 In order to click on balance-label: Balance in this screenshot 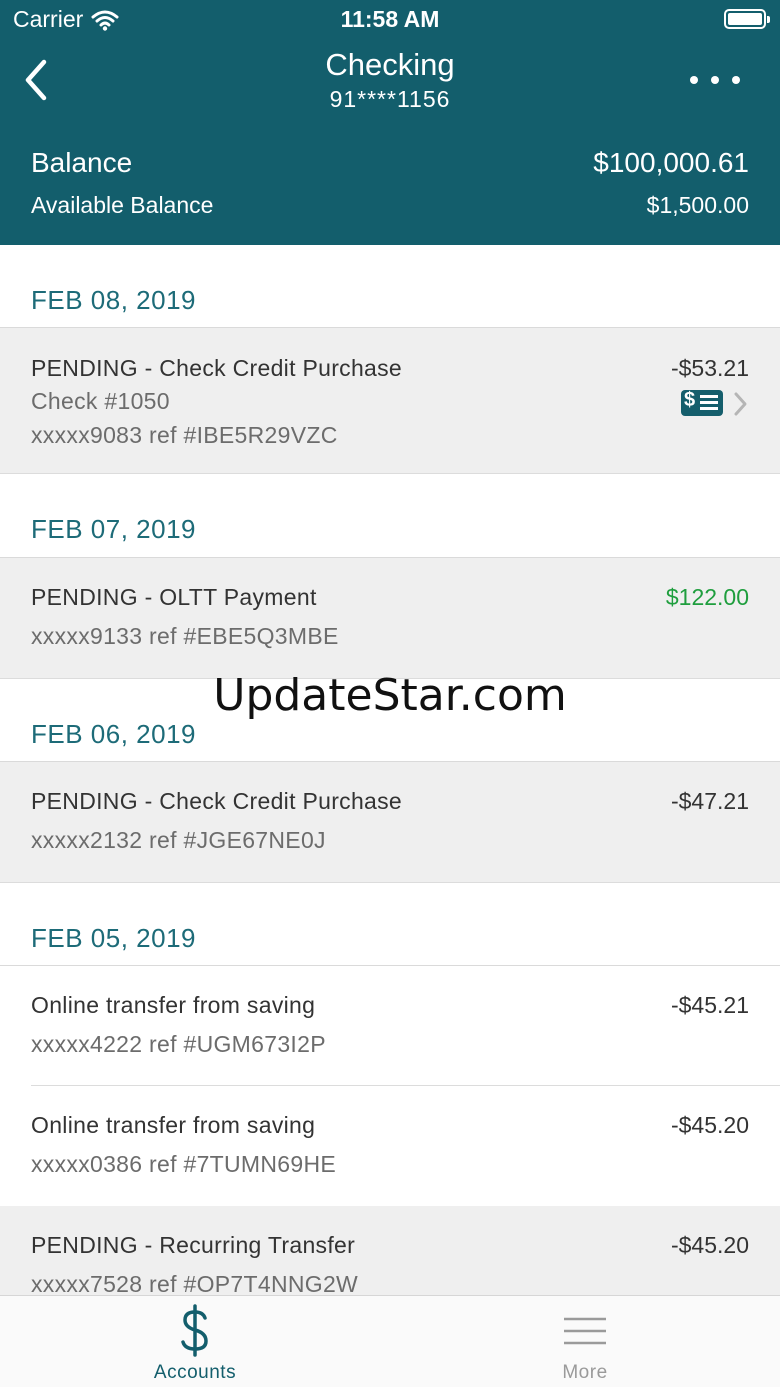, I will do `click(82, 162)`.